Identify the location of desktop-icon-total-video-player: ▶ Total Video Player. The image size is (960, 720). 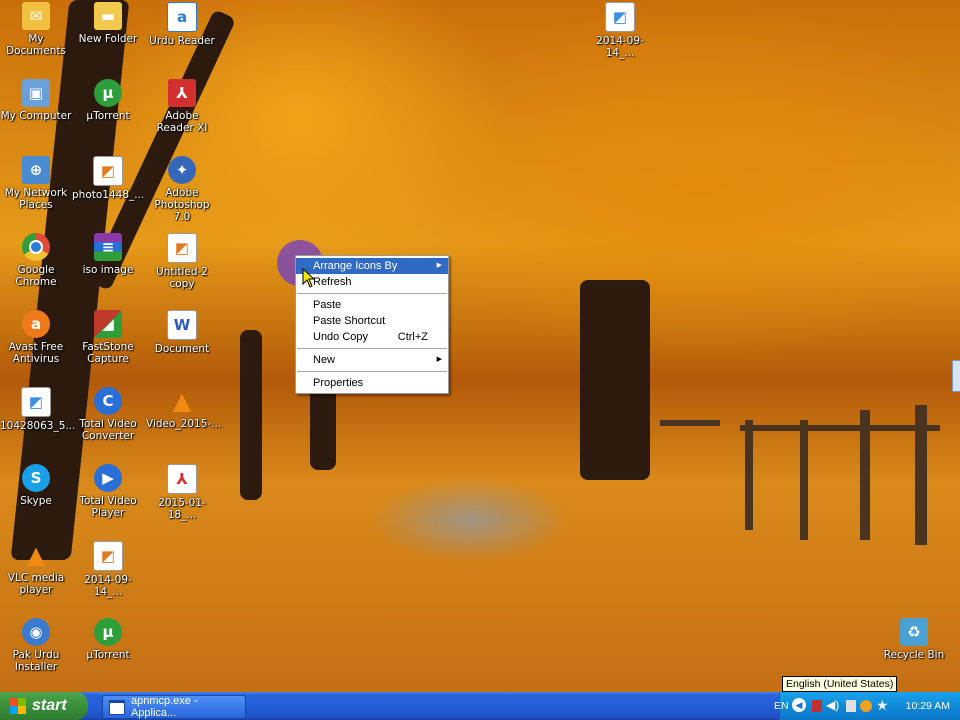
(108, 491).